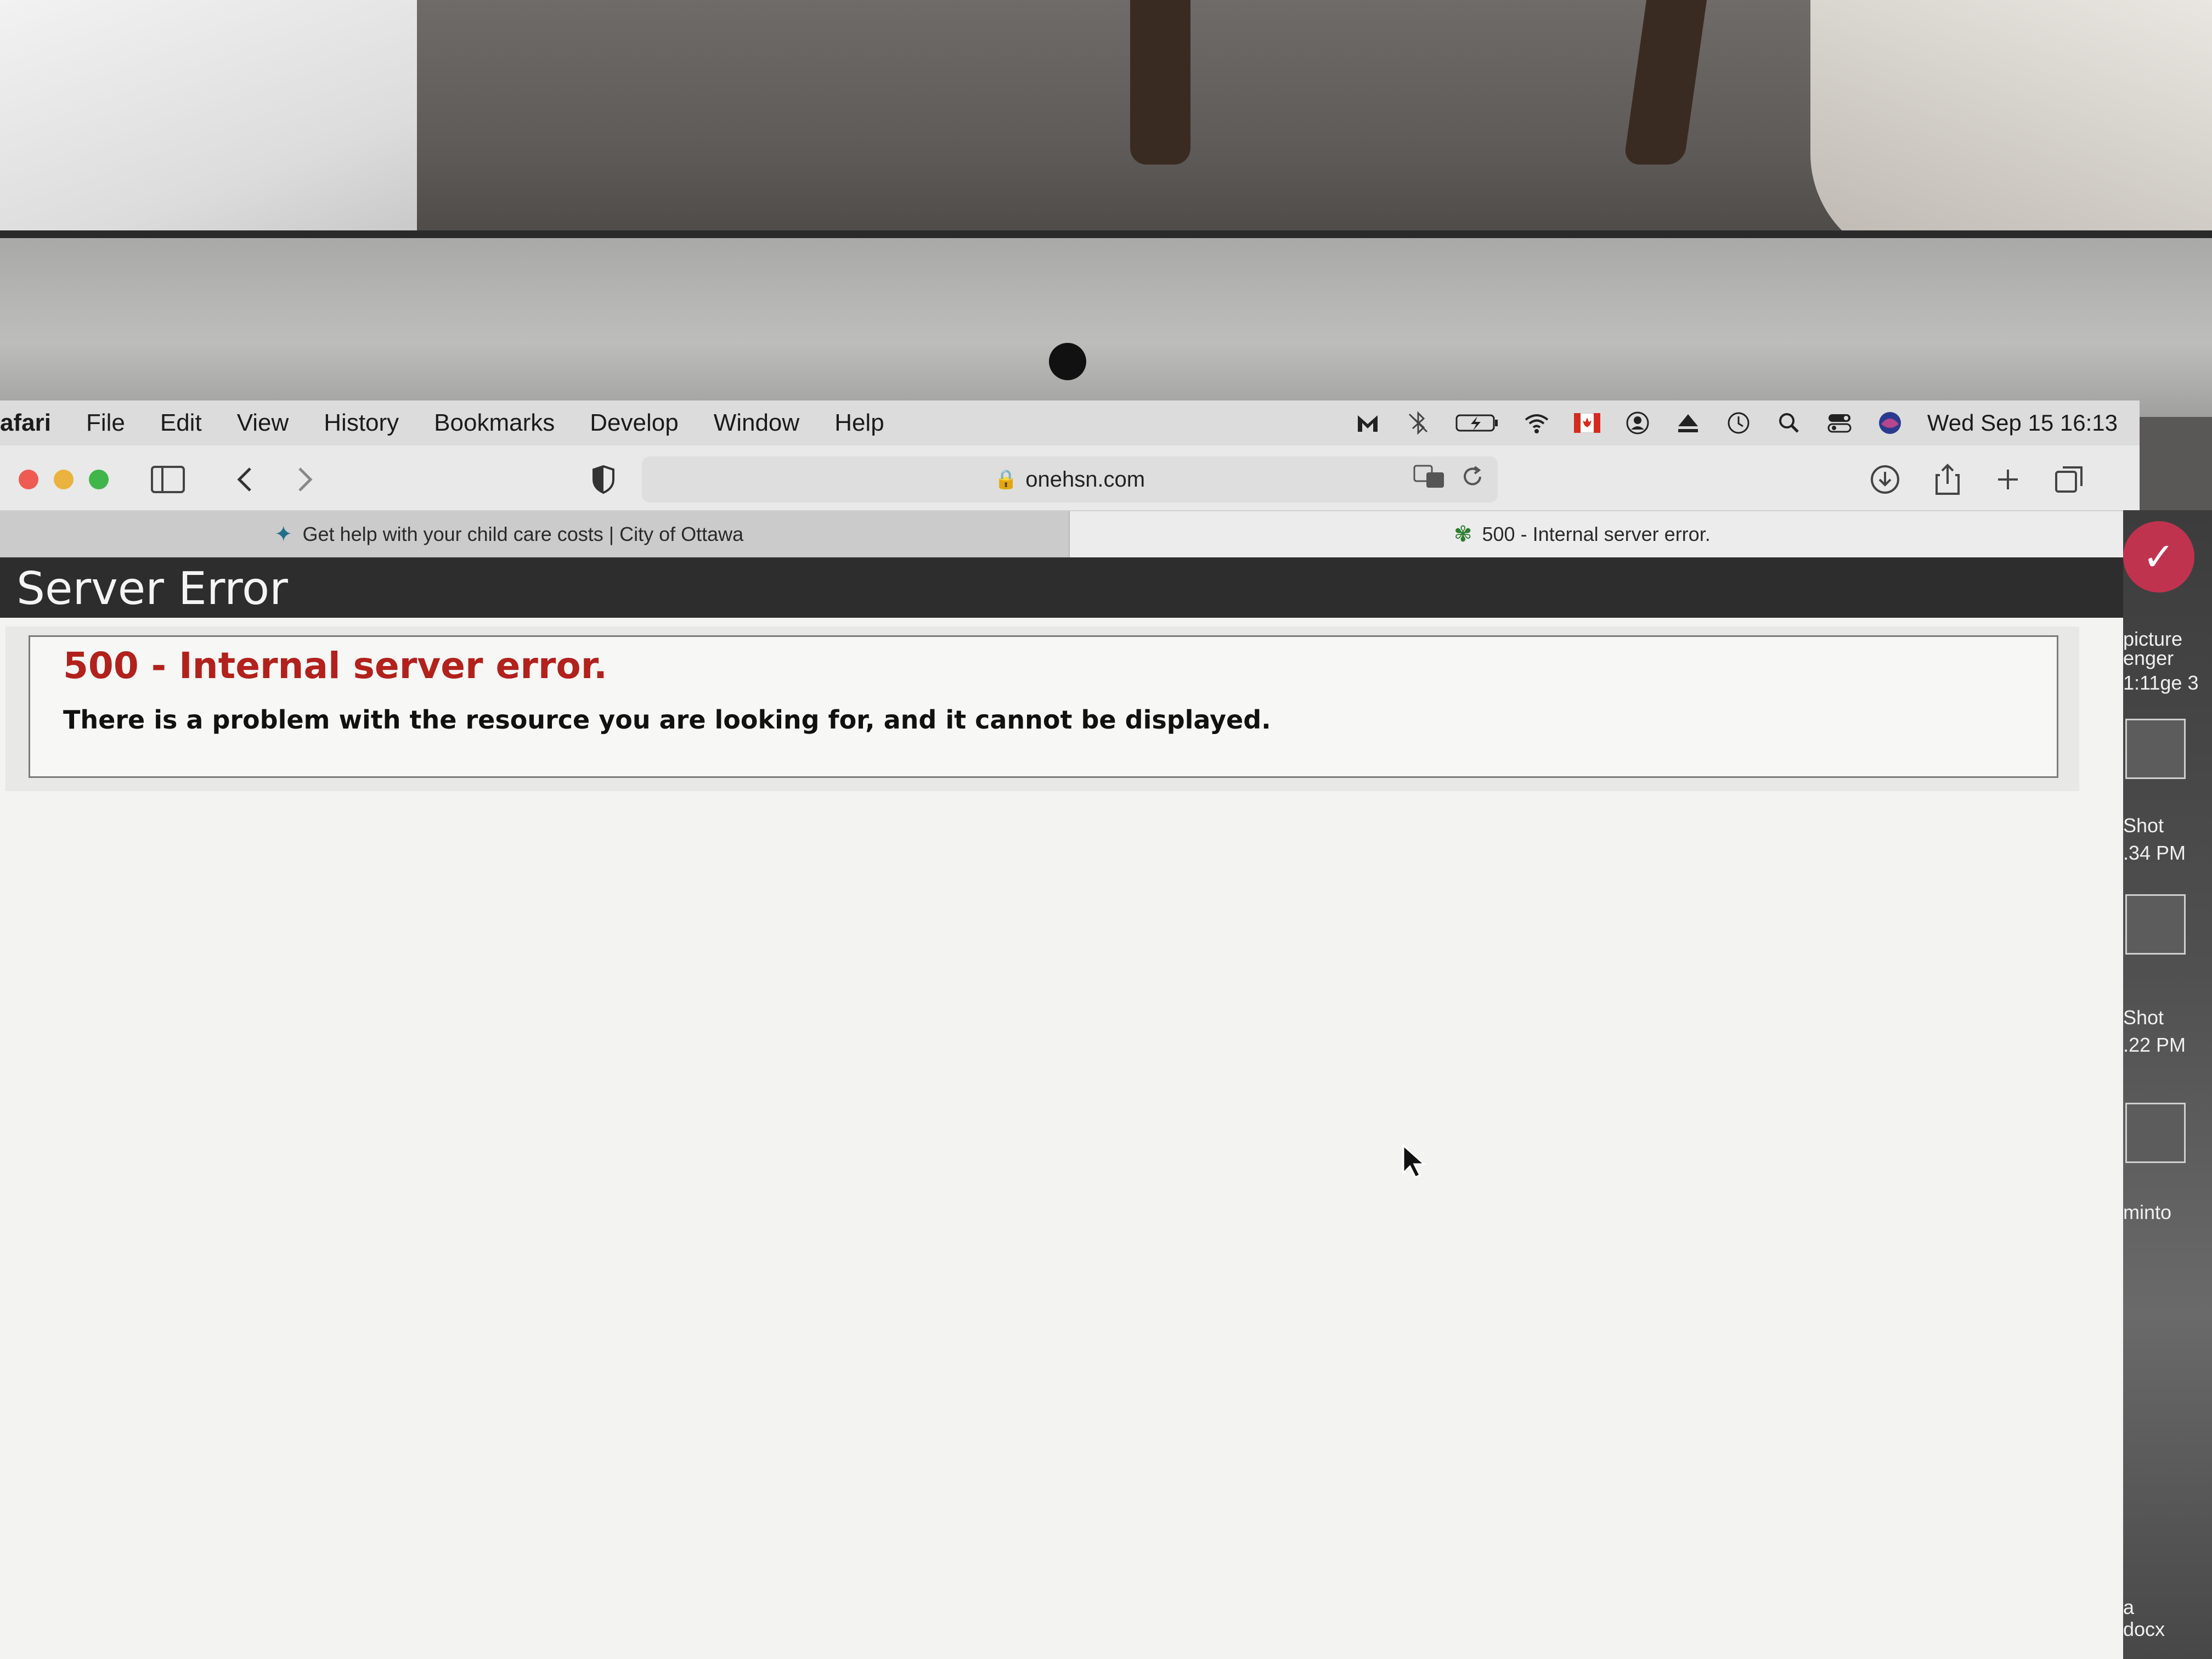 The width and height of the screenshot is (2212, 1659). I want to click on menu-app-safari: afari, so click(35, 423).